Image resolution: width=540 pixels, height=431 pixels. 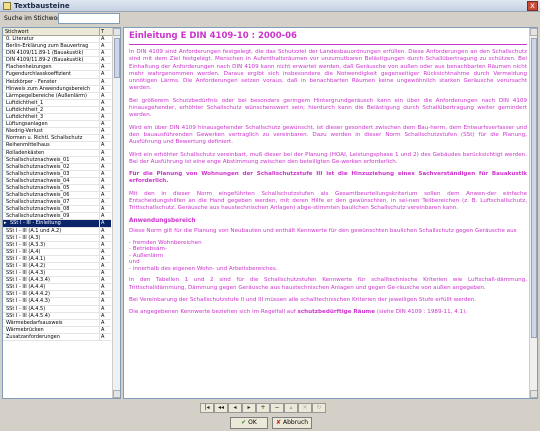 What do you see at coordinates (57, 40) in the screenshot?
I see `list-item: 0. Literatur A` at bounding box center [57, 40].